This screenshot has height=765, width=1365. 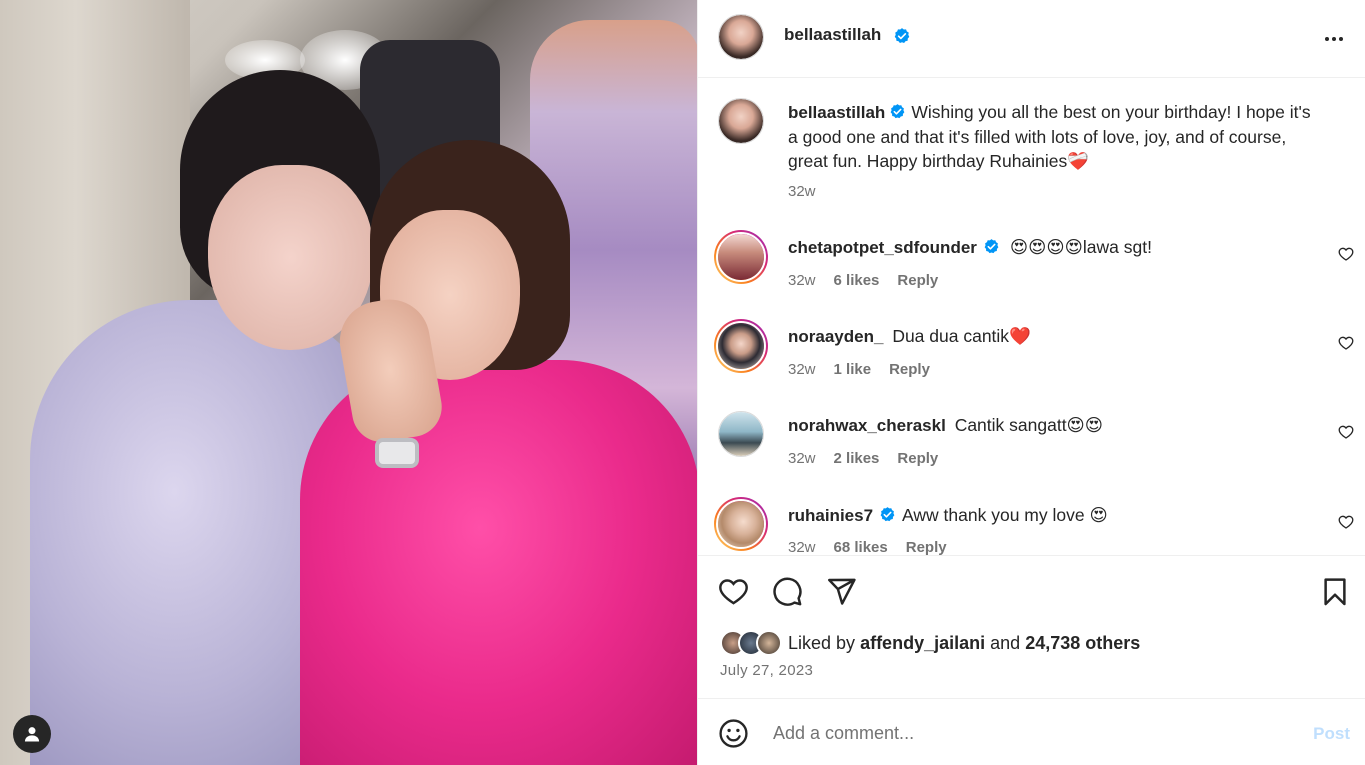 I want to click on liked-by-and: and, so click(x=1005, y=642).